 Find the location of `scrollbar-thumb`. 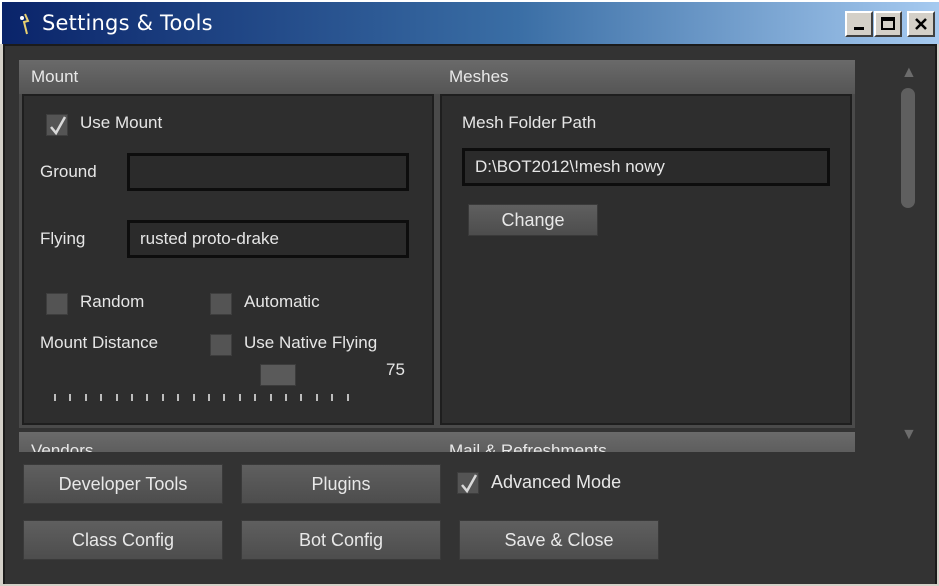

scrollbar-thumb is located at coordinates (908, 148).